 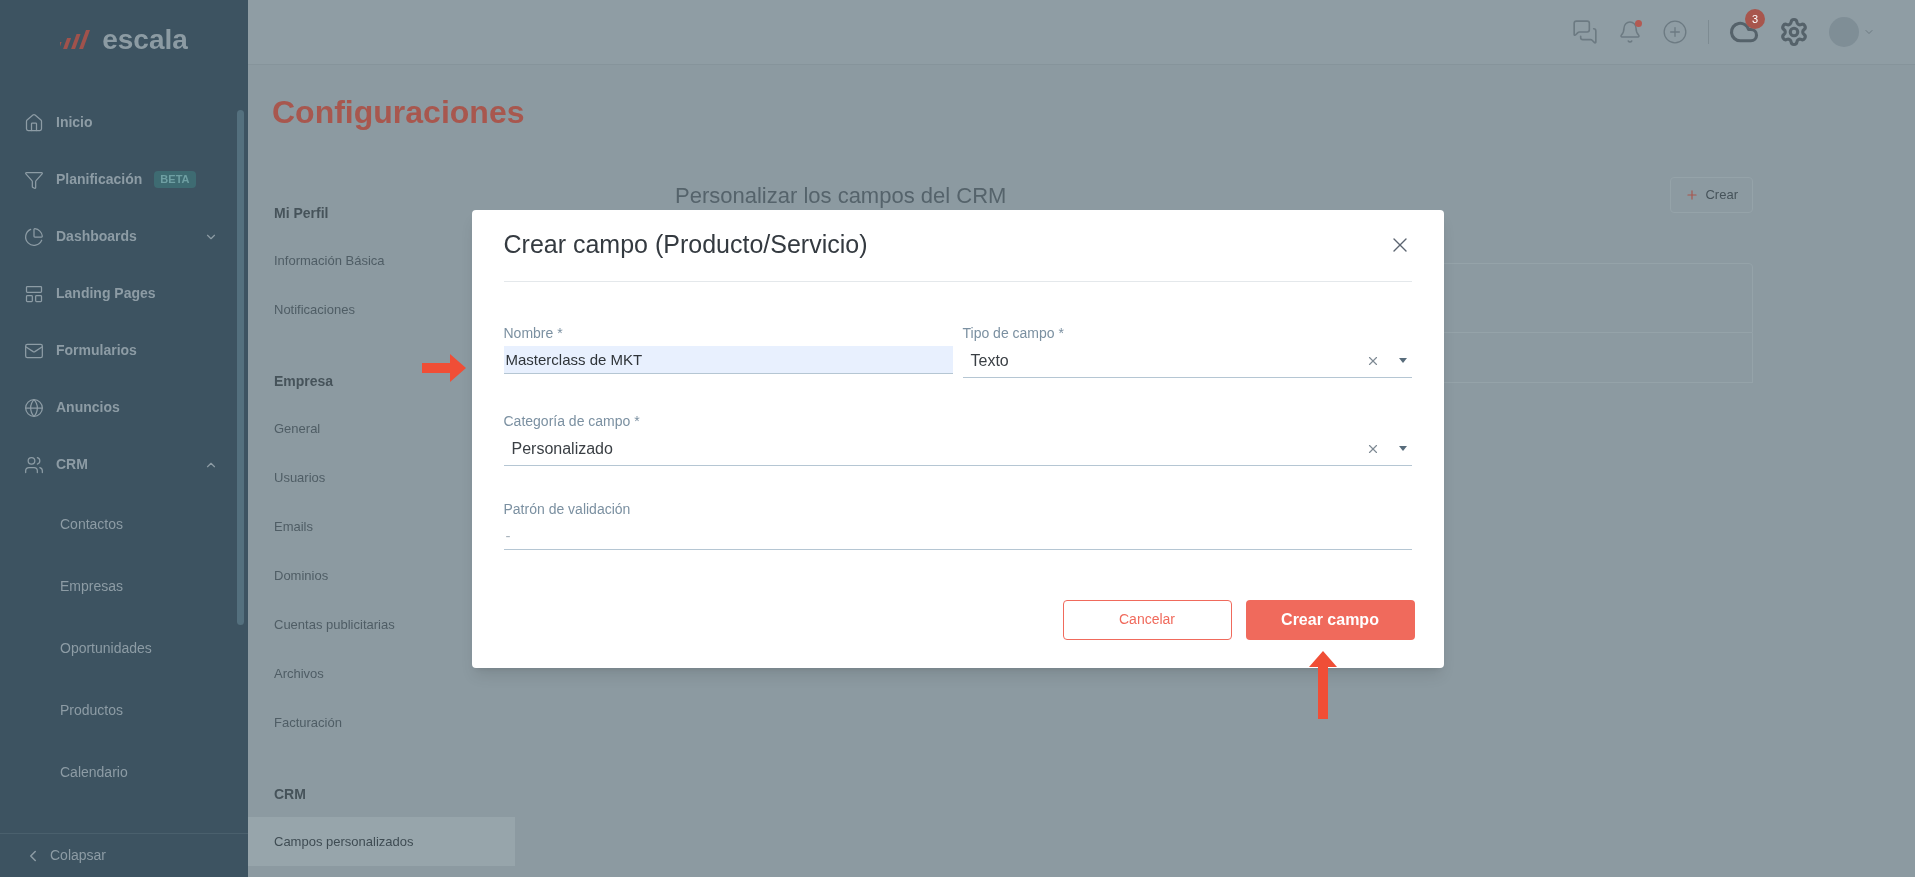 What do you see at coordinates (124, 648) in the screenshot?
I see `sidebar-subitem: Oportunidades` at bounding box center [124, 648].